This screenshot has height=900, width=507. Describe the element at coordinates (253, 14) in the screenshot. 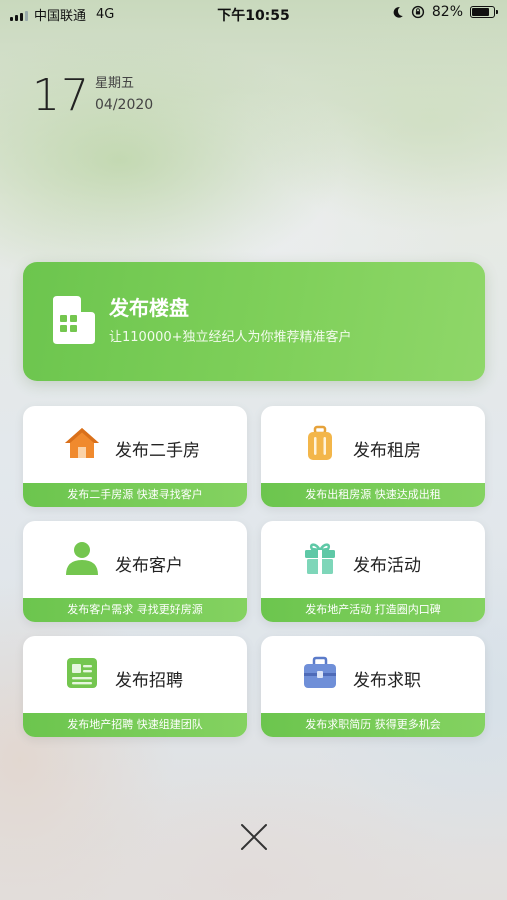

I see `status-bar: 中国联通 4G 下午10:55 82%` at that location.